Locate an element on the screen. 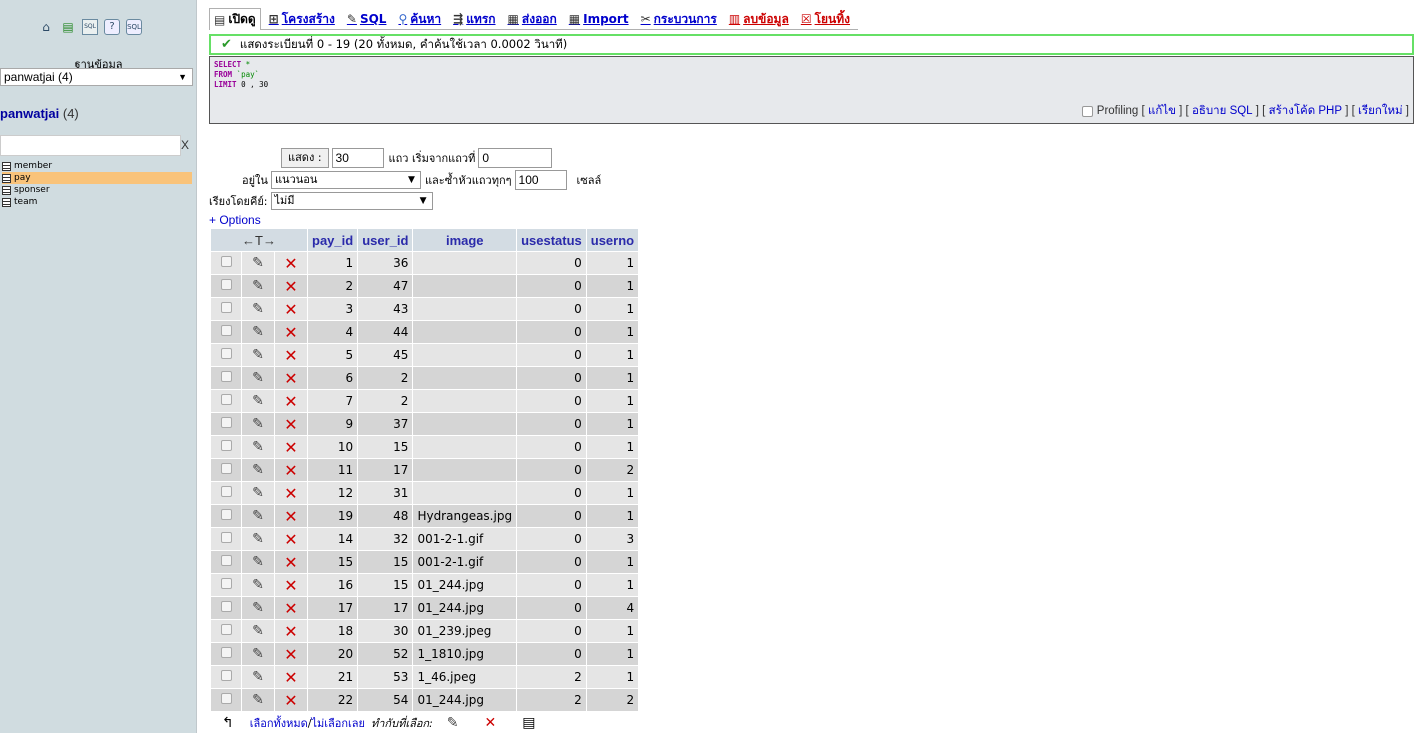 The height and width of the screenshot is (733, 1419). cell-pay_id: 15 is located at coordinates (333, 562).